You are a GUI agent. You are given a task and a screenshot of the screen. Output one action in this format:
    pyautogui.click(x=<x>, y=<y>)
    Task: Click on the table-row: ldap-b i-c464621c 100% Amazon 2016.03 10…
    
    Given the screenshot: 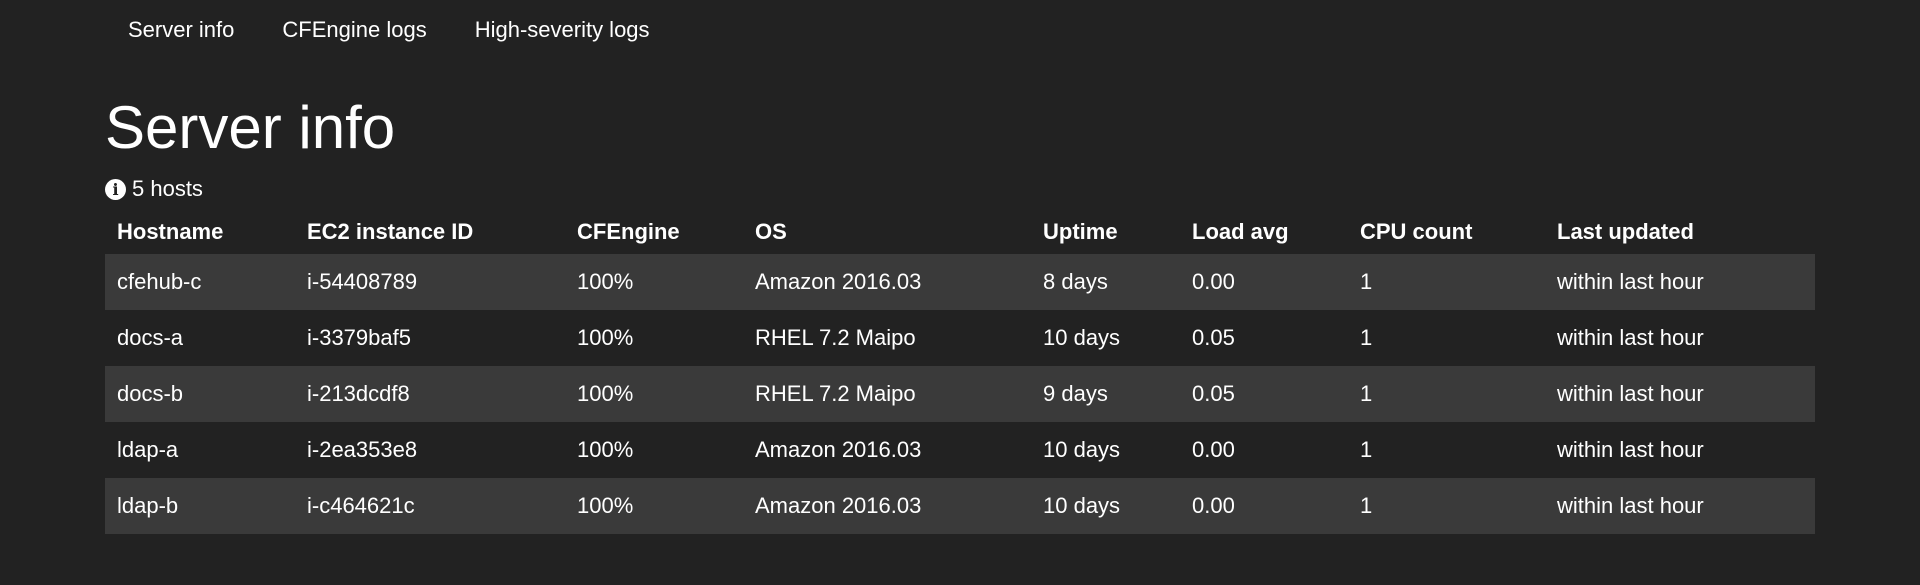 What is the action you would take?
    pyautogui.click(x=960, y=506)
    